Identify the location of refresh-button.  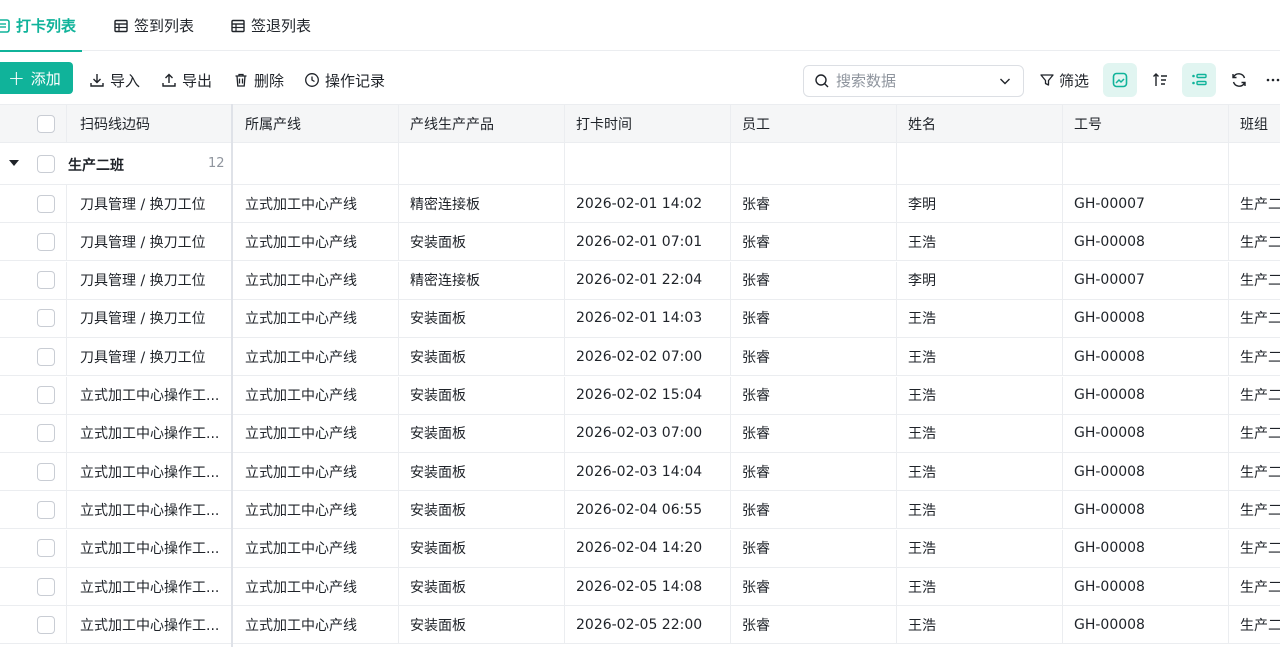
(1239, 80).